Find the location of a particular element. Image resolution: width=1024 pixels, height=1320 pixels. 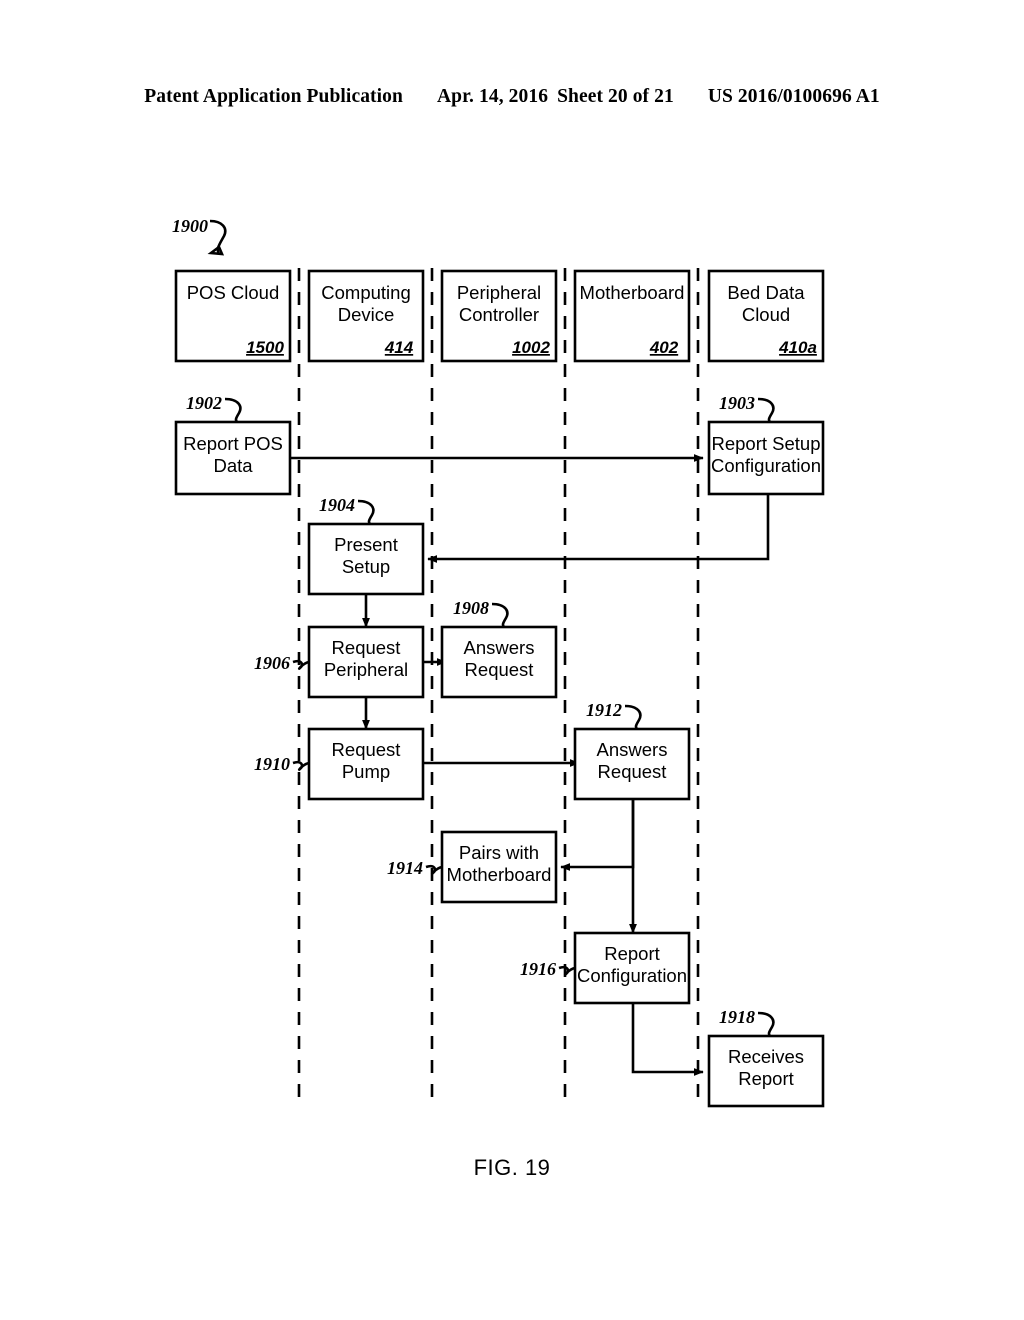

step-1902-line1: Report POS is located at coordinates (233, 443).